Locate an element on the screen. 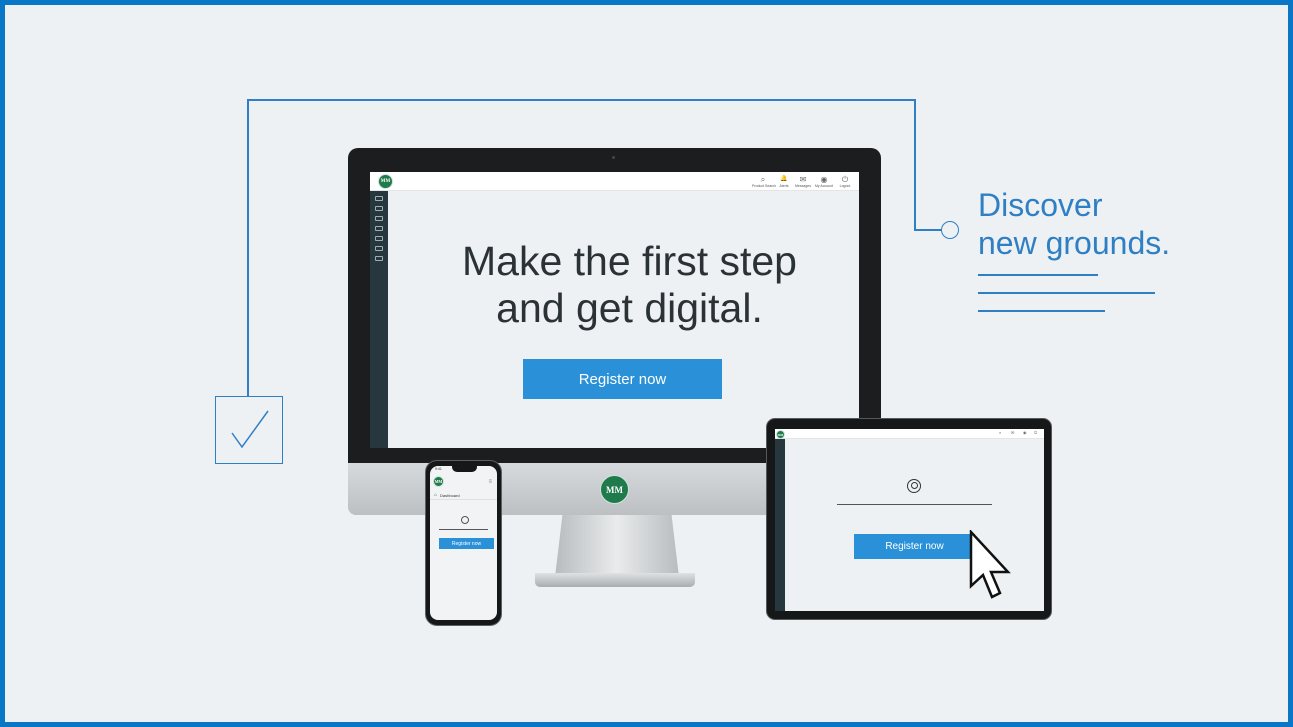 The width and height of the screenshot is (1293, 727). checkbox-illustration is located at coordinates (249, 430).